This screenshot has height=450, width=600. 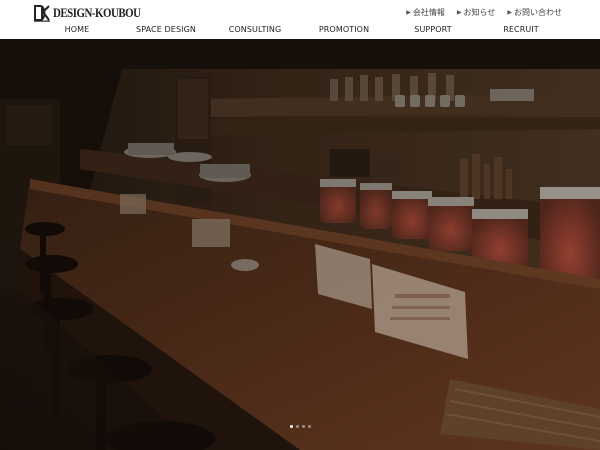 I want to click on nav-item-promotion: PROMOTION, so click(x=344, y=29).